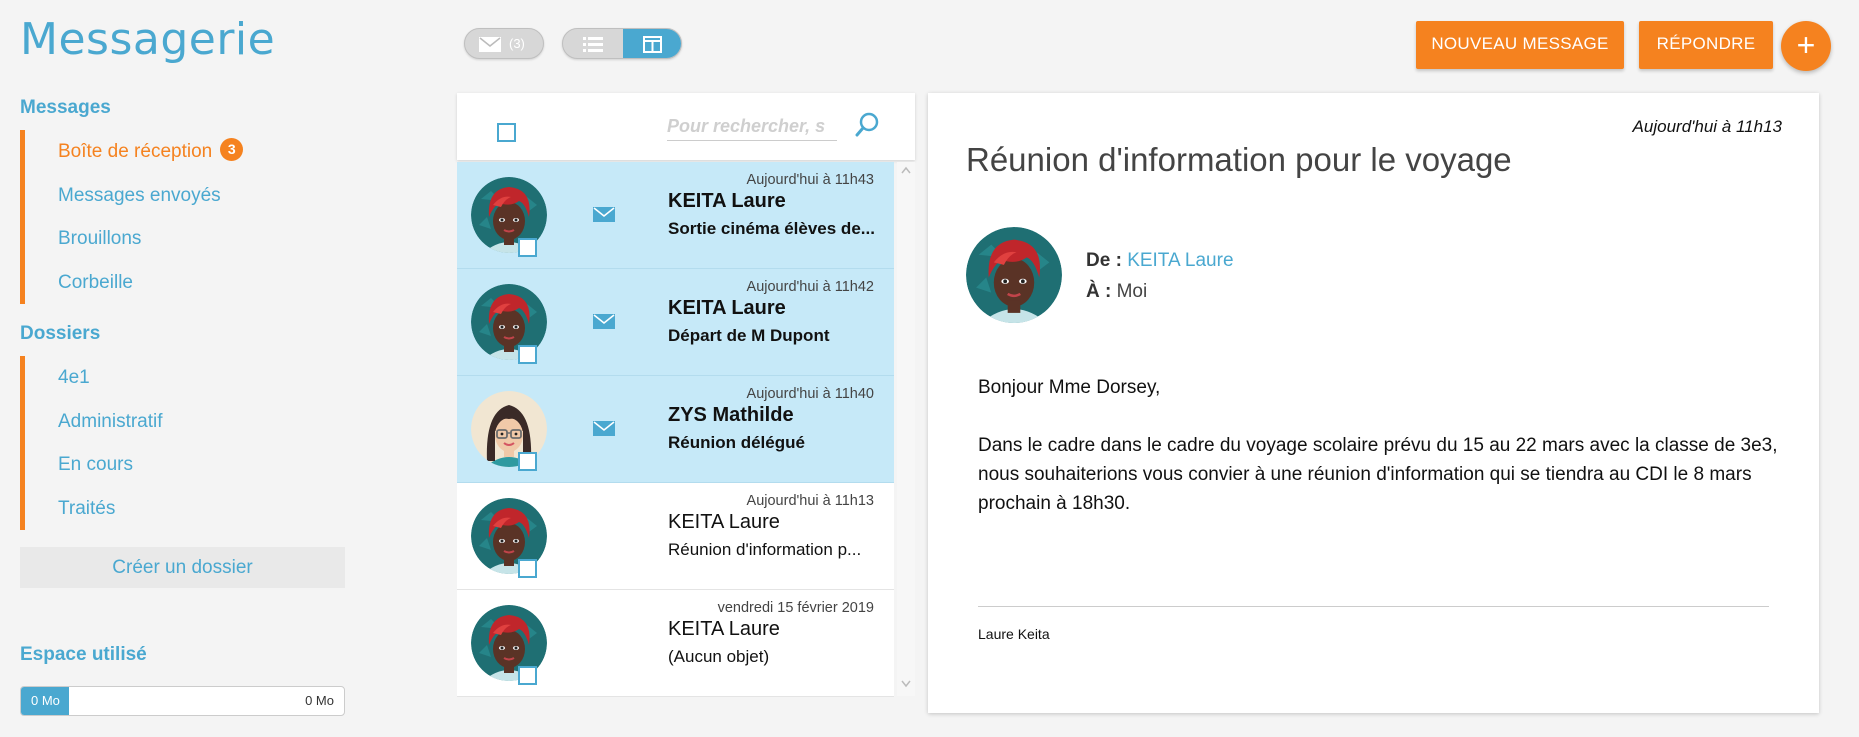 This screenshot has height=737, width=1859. Describe the element at coordinates (172, 283) in the screenshot. I see `sidebar-item-trash: Corbeille` at that location.